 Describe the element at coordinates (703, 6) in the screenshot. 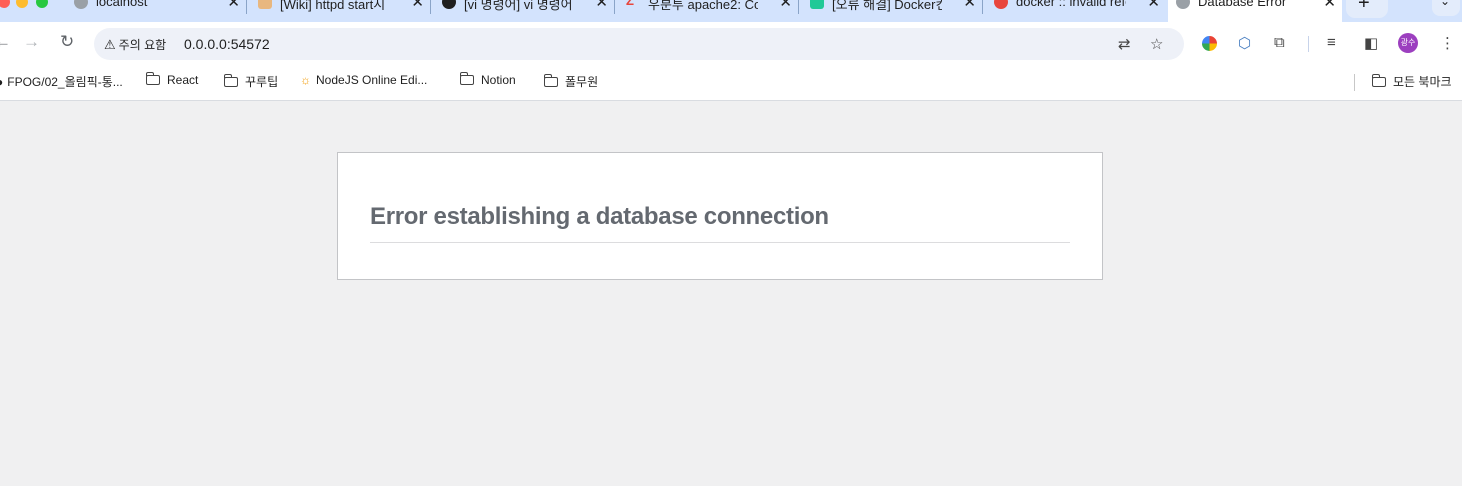

I see `tab-title: 우분투 apache2: Cou` at that location.